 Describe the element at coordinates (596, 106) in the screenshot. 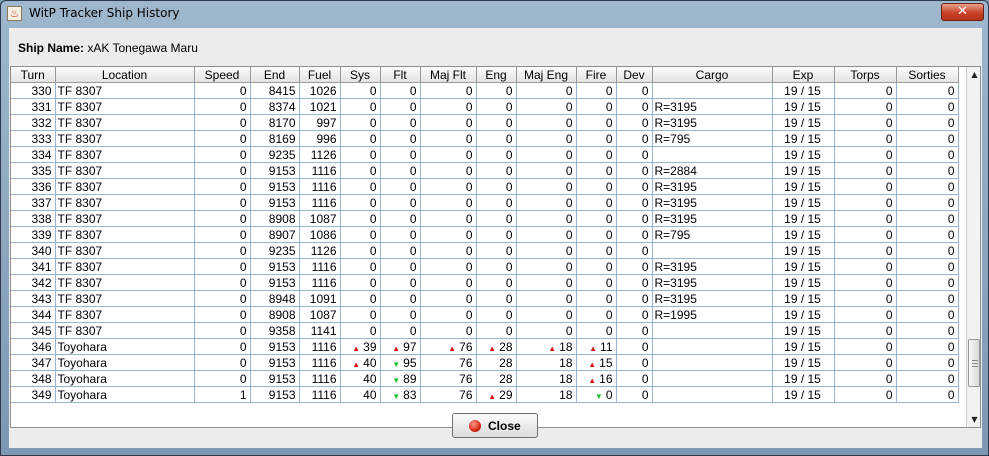

I see `cell-fire: 0` at that location.